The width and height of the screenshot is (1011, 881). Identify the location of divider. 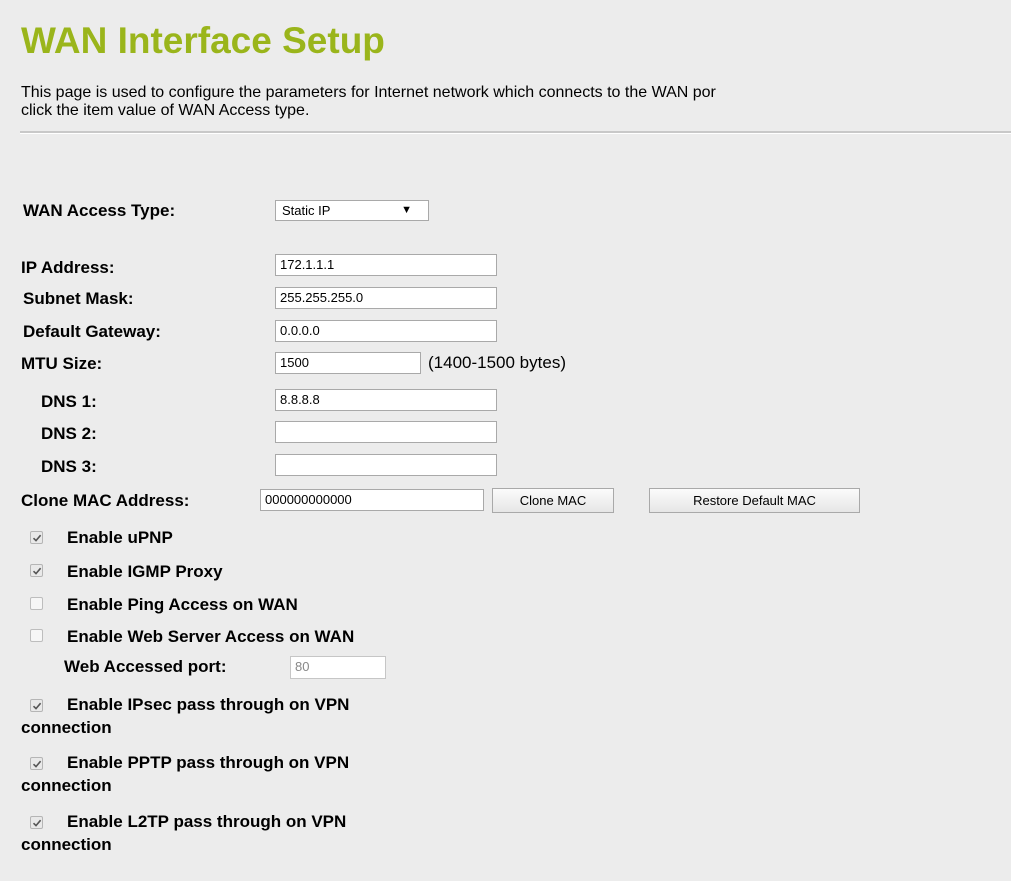
(515, 132).